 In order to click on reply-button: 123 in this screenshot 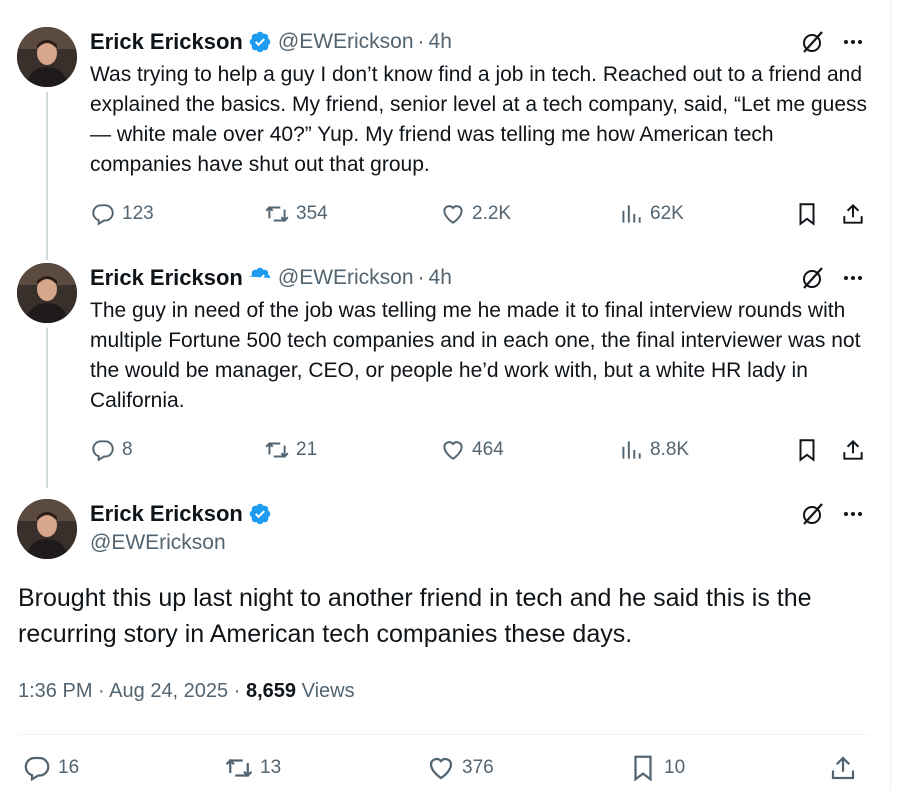, I will do `click(122, 214)`.